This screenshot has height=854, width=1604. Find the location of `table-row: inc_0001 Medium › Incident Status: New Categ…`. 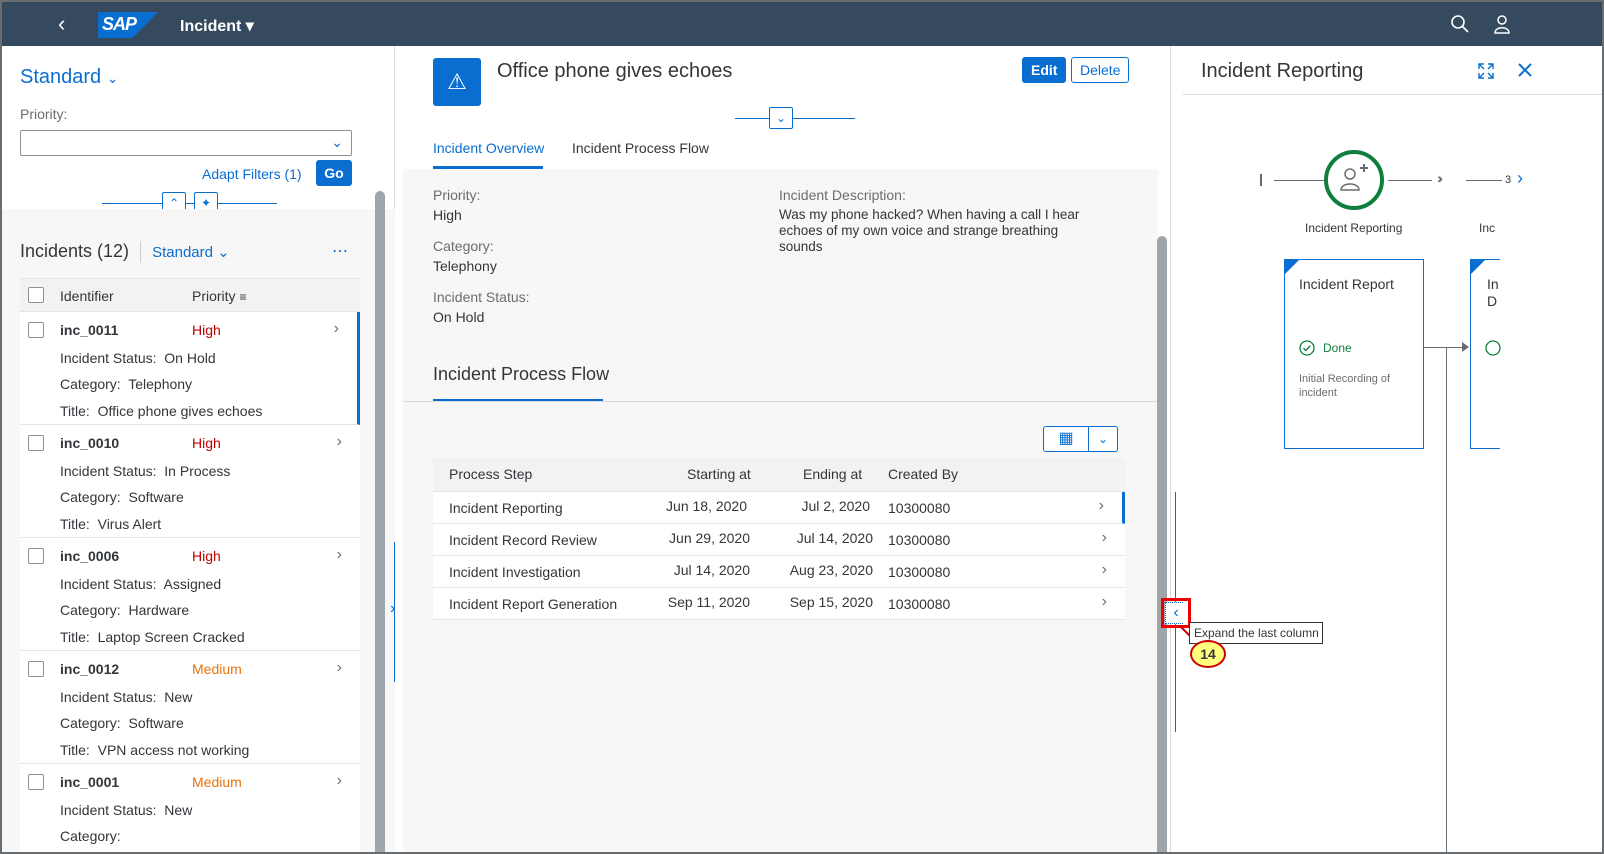

table-row: inc_0001 Medium › Incident Status: New Categ… is located at coordinates (190, 808).